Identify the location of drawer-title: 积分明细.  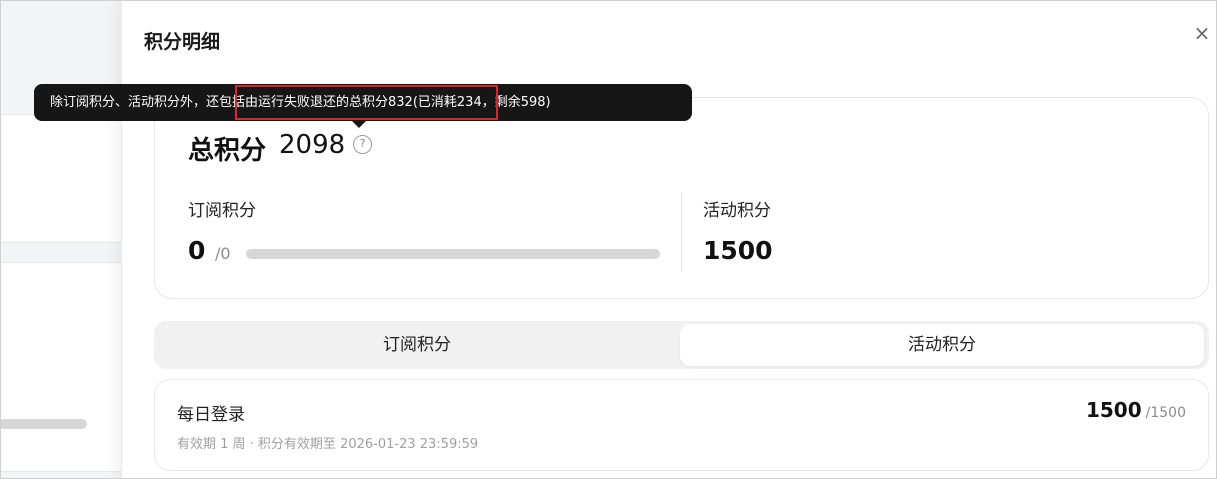
(182, 42).